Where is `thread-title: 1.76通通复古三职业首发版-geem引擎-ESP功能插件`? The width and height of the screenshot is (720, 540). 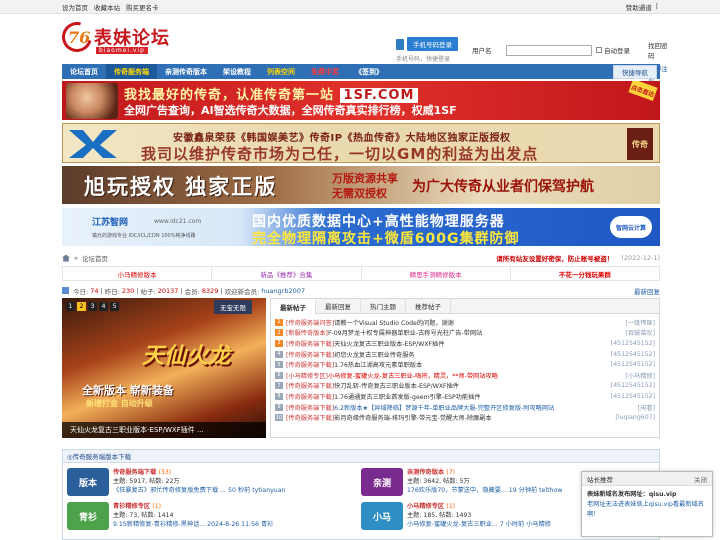 thread-title: 1.76通通复古三职业首发版-geem引擎-ESP功能插件 is located at coordinates (407, 396).